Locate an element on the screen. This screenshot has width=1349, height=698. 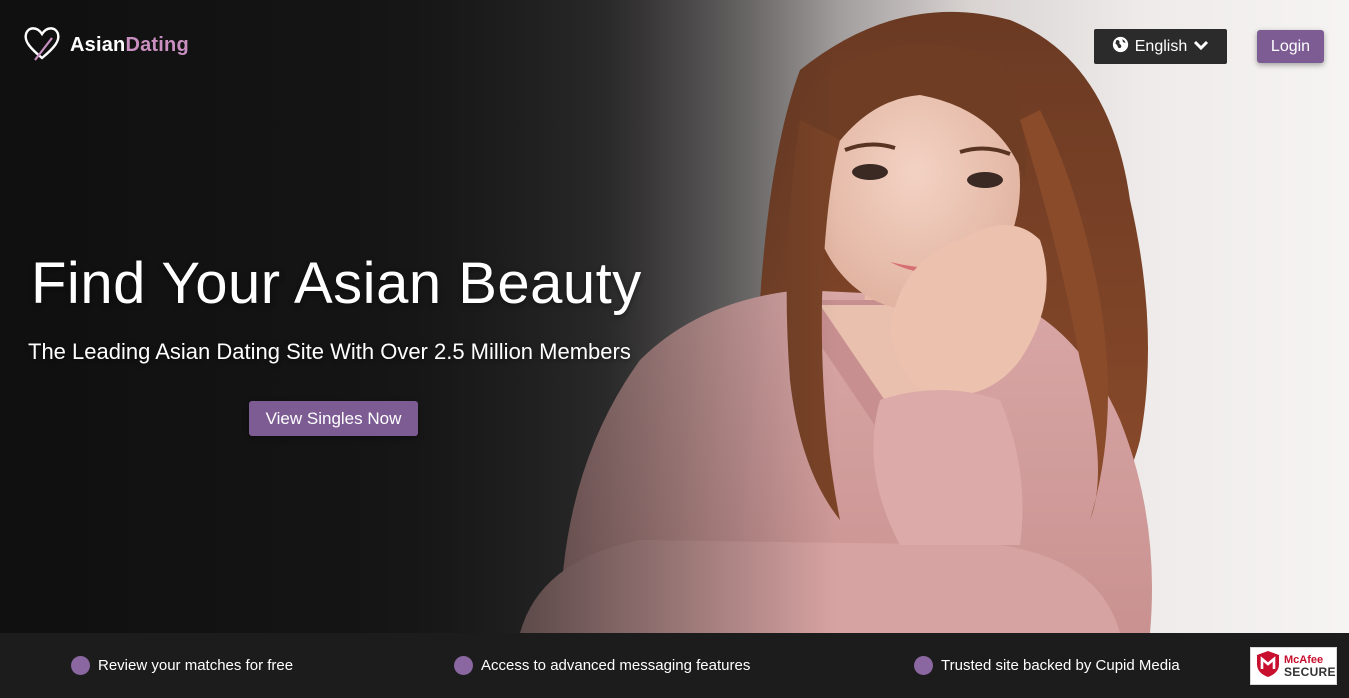
language-label: English is located at coordinates (1161, 46).